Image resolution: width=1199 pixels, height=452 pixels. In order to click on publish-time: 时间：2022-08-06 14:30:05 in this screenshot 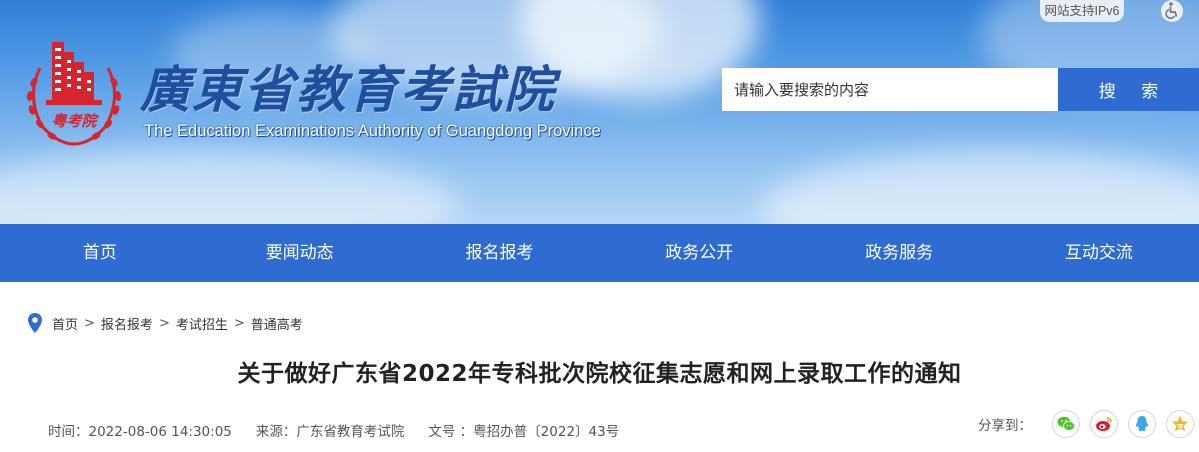, I will do `click(140, 432)`.